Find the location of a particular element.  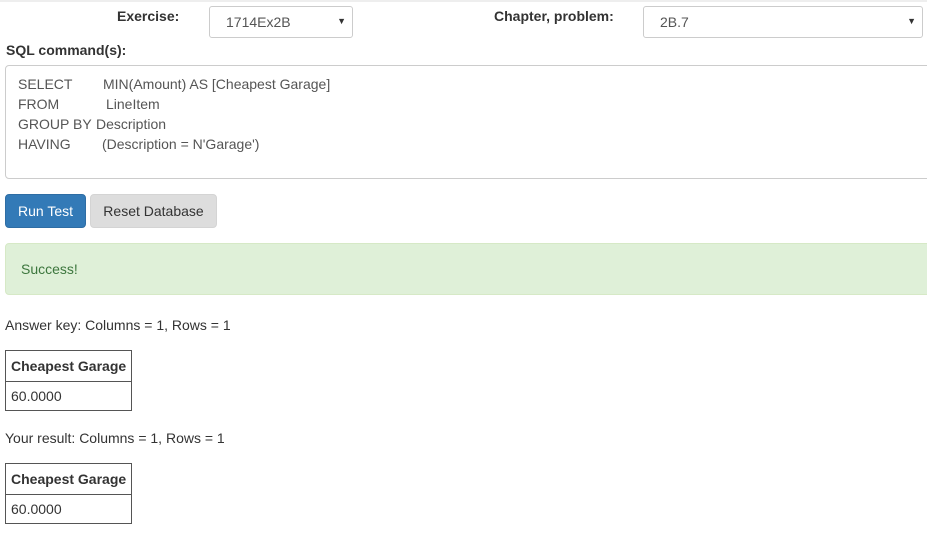

chapter-select: 2B.7 ▼ is located at coordinates (783, 22).